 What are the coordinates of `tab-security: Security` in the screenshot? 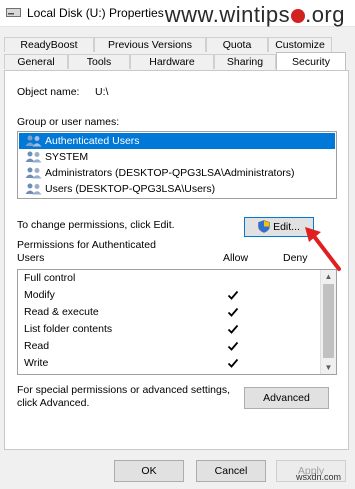 It's located at (311, 61).